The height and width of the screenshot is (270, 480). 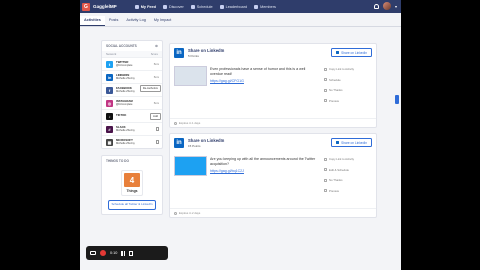 What do you see at coordinates (125, 76) in the screenshot?
I see `account-label: LINKEDIN Michelle Zbozny` at bounding box center [125, 76].